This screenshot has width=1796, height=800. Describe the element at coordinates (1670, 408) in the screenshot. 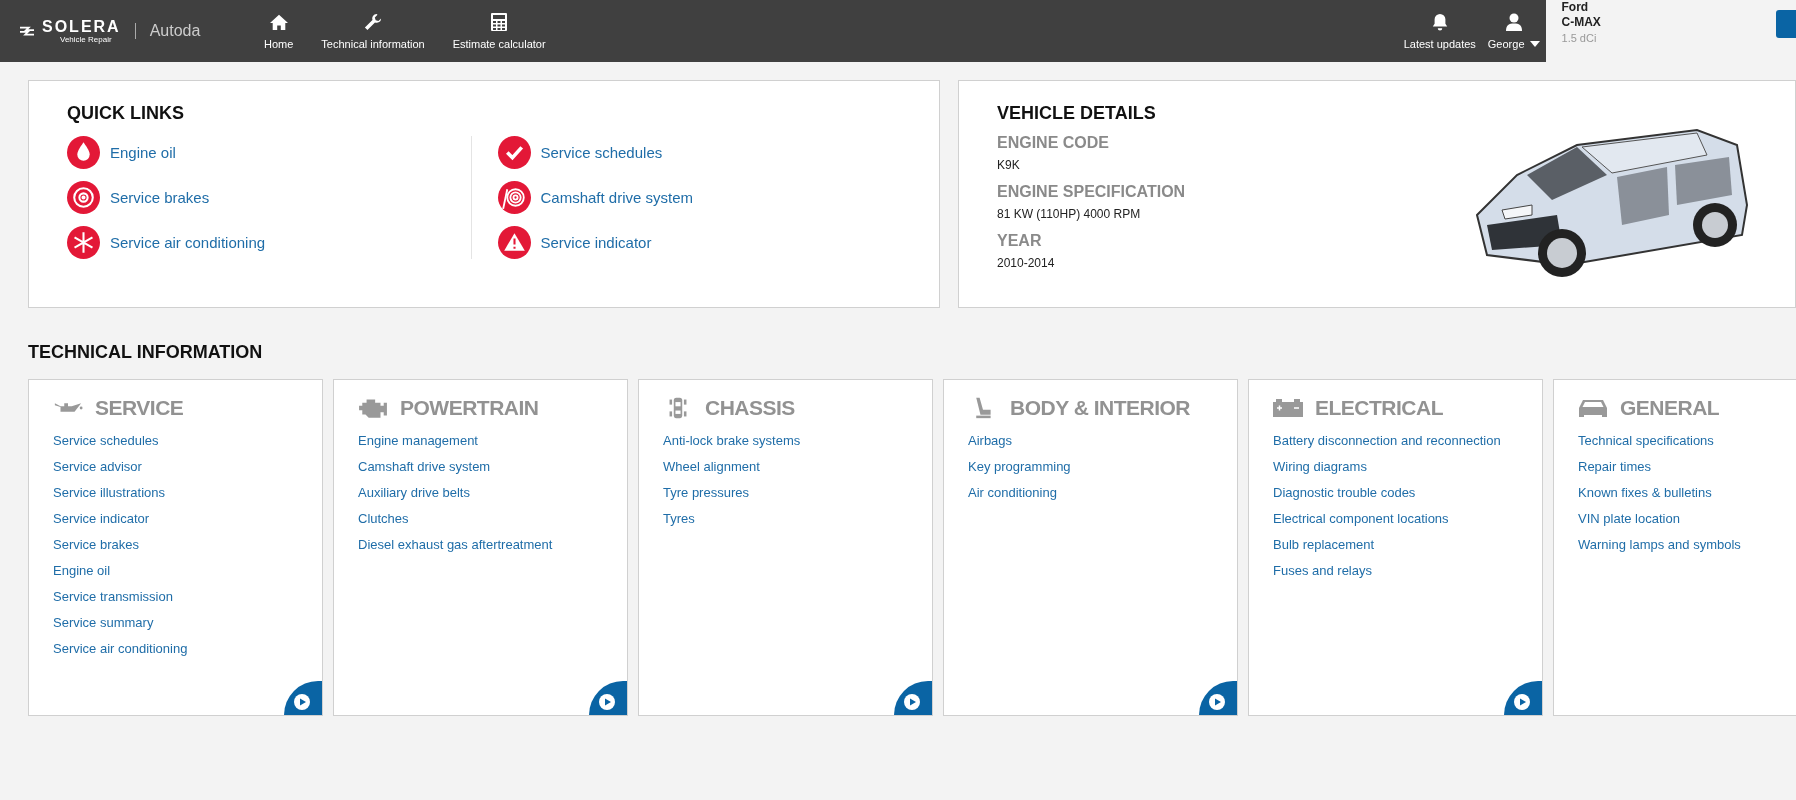

I see `category-title: GENERAL` at that location.